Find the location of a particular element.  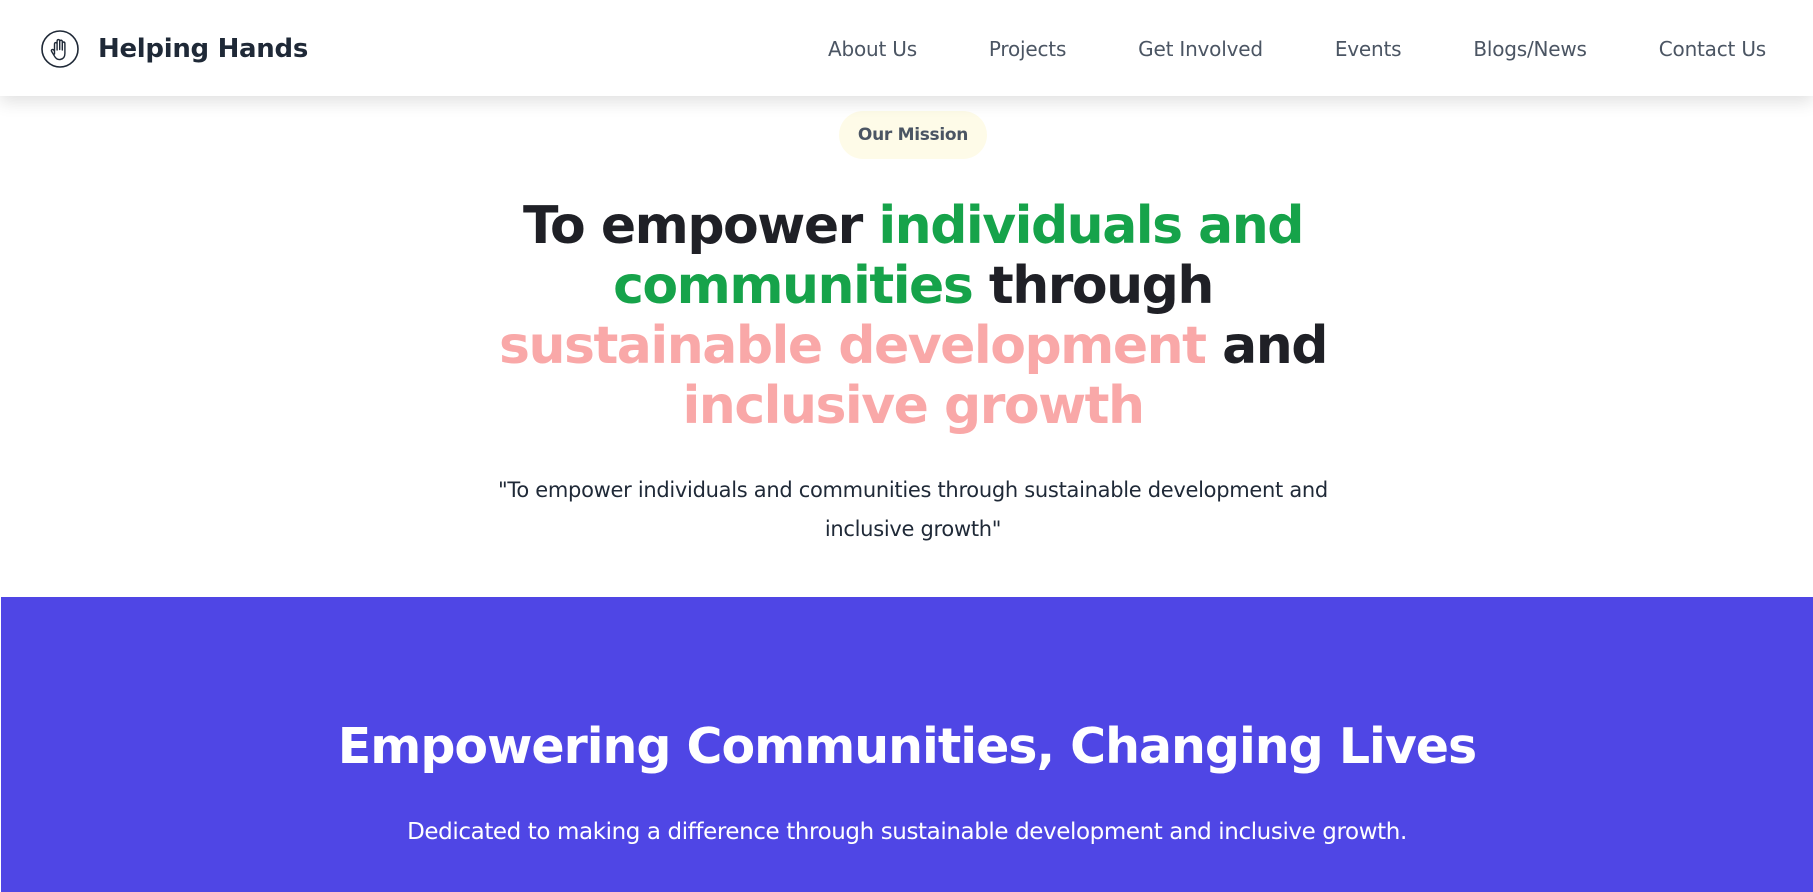

mission-badge: Our Mission is located at coordinates (913, 135).